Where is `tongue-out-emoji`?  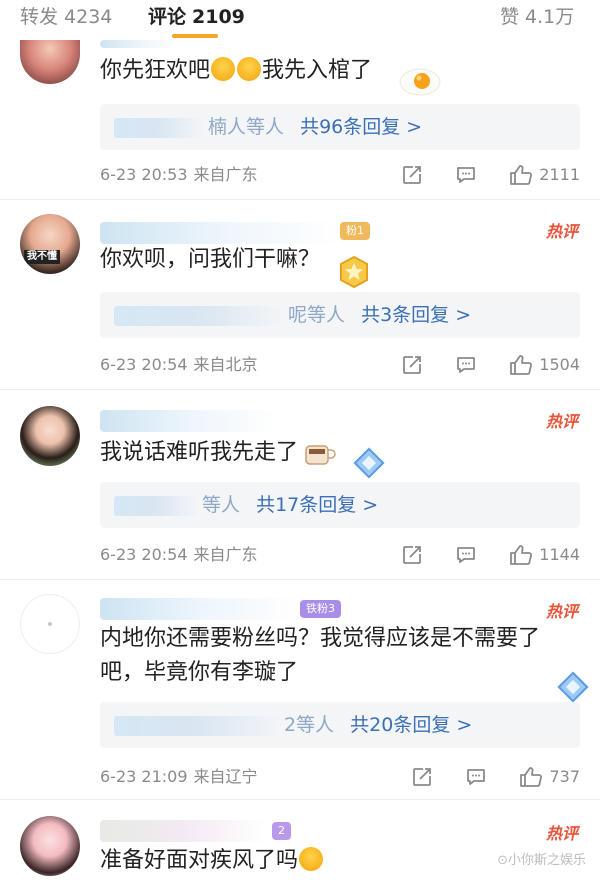
tongue-out-emoji is located at coordinates (311, 859).